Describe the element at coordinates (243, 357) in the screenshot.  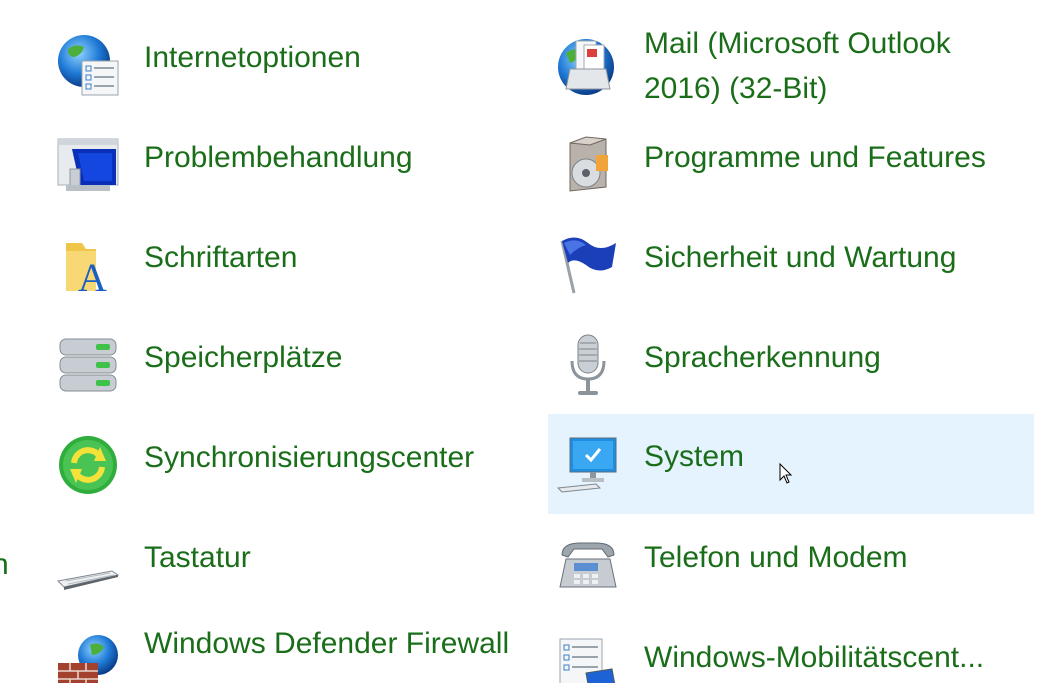
I see `item-label: Speicherplätze` at that location.